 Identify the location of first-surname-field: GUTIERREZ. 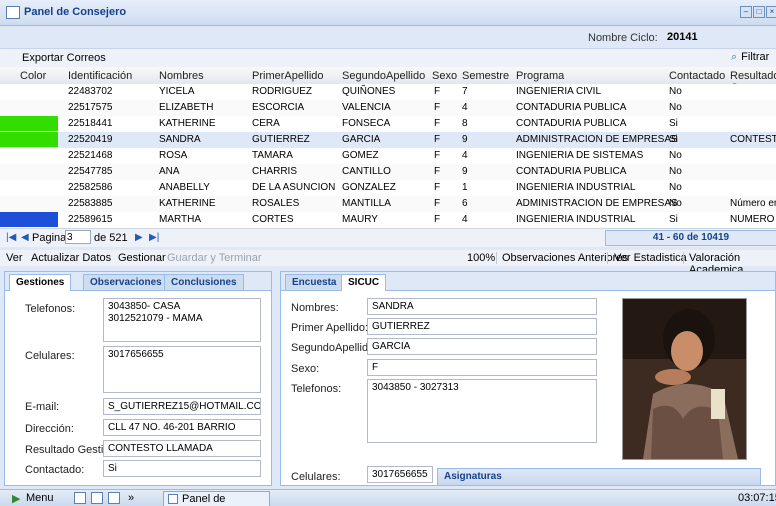
(482, 326).